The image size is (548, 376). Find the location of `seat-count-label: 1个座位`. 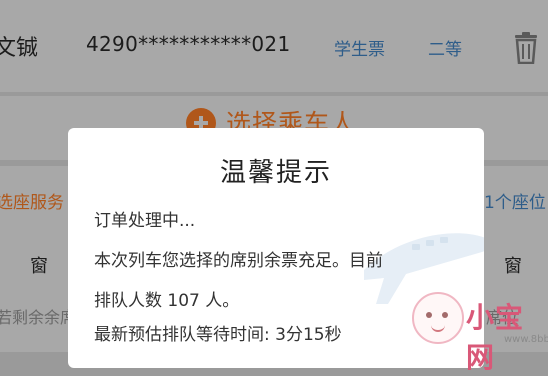

seat-count-label: 1个座位 is located at coordinates (515, 203).